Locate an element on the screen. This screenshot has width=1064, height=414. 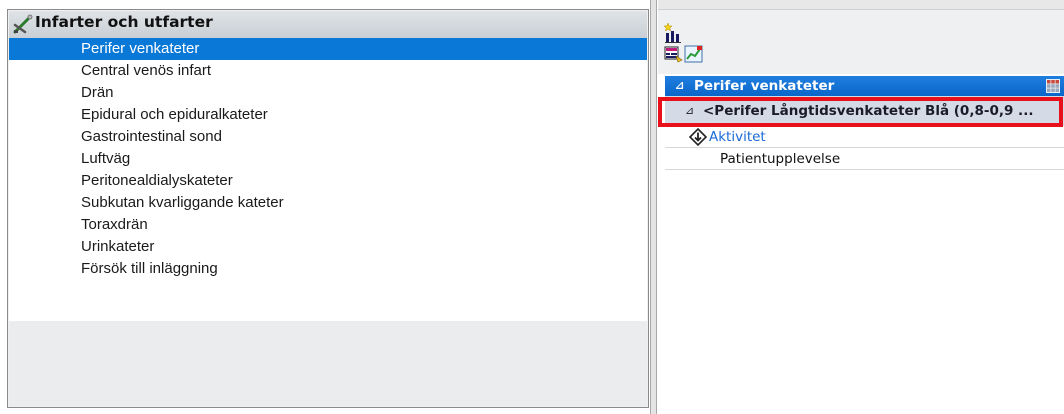
empty-area is located at coordinates (328, 363).